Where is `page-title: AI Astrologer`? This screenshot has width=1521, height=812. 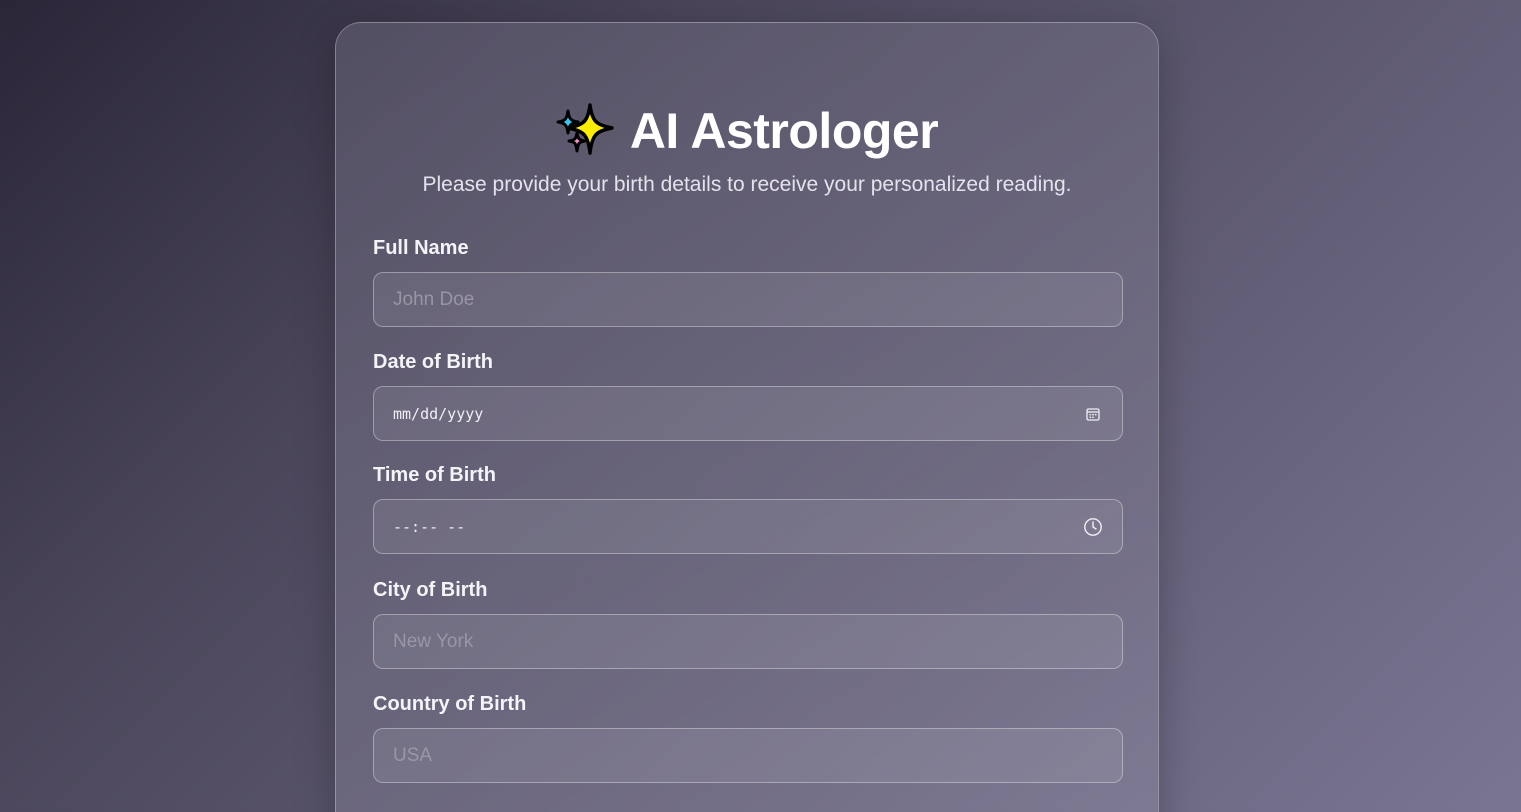 page-title: AI Astrologer is located at coordinates (784, 131).